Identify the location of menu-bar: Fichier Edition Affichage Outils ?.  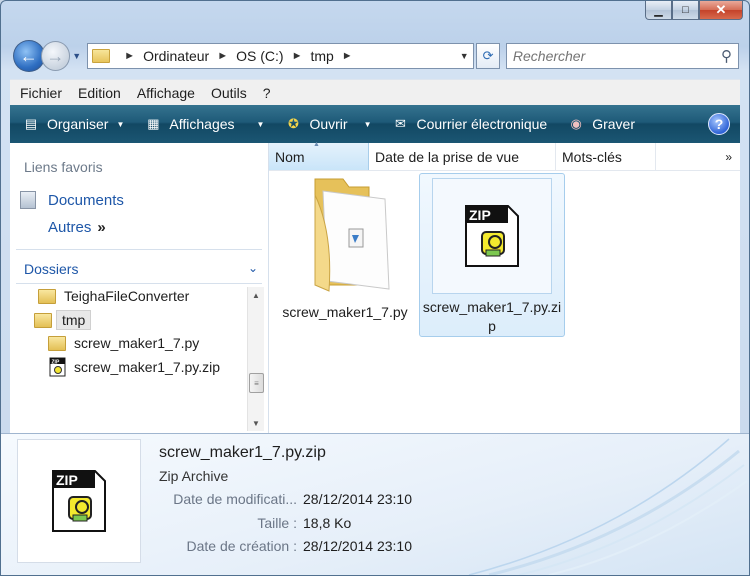
(375, 92).